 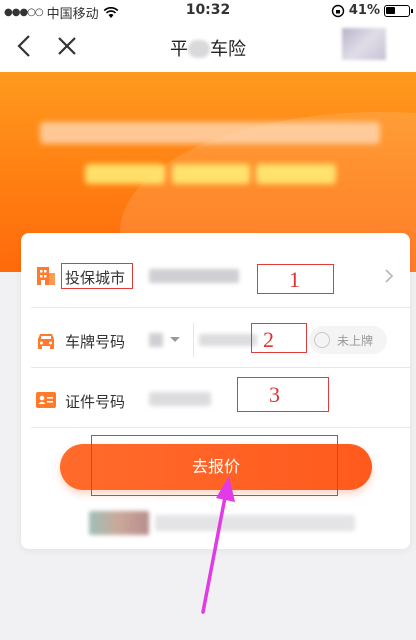 I want to click on annotation-arrow, so click(x=218, y=545).